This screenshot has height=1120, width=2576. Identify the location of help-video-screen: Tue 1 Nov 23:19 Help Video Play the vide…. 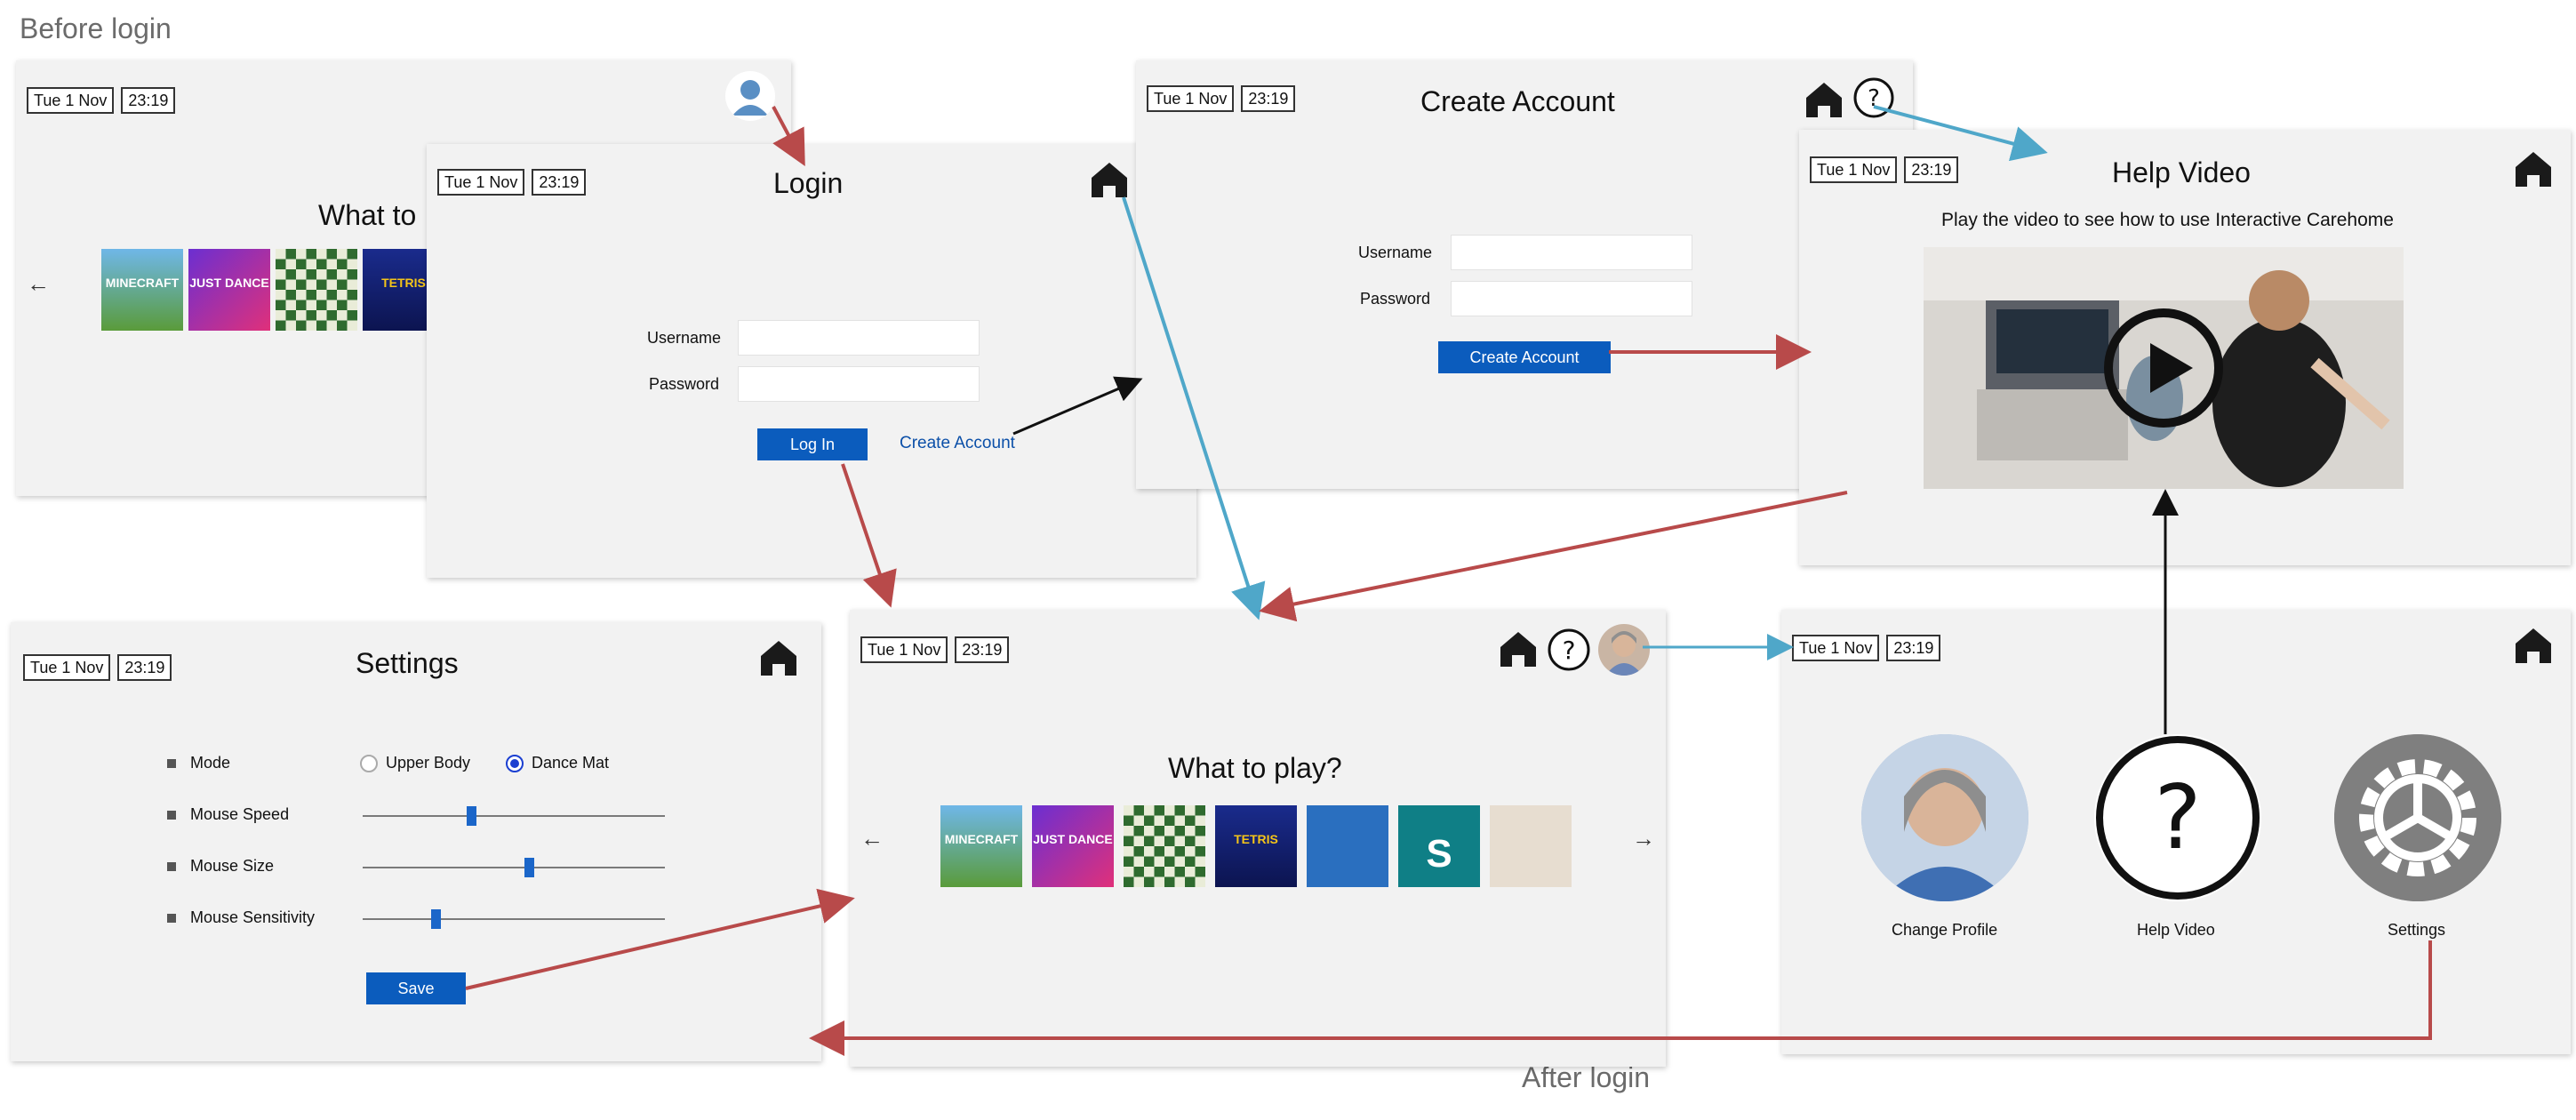
(2185, 347).